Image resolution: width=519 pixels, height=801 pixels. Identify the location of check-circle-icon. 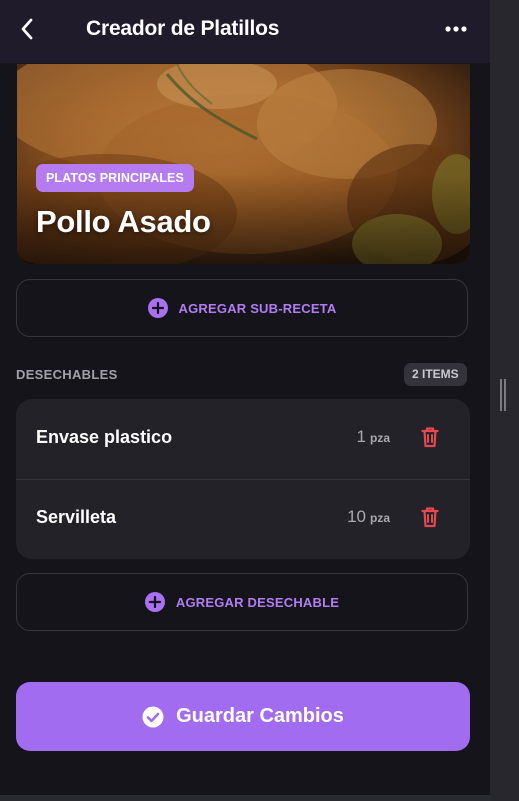
(153, 716).